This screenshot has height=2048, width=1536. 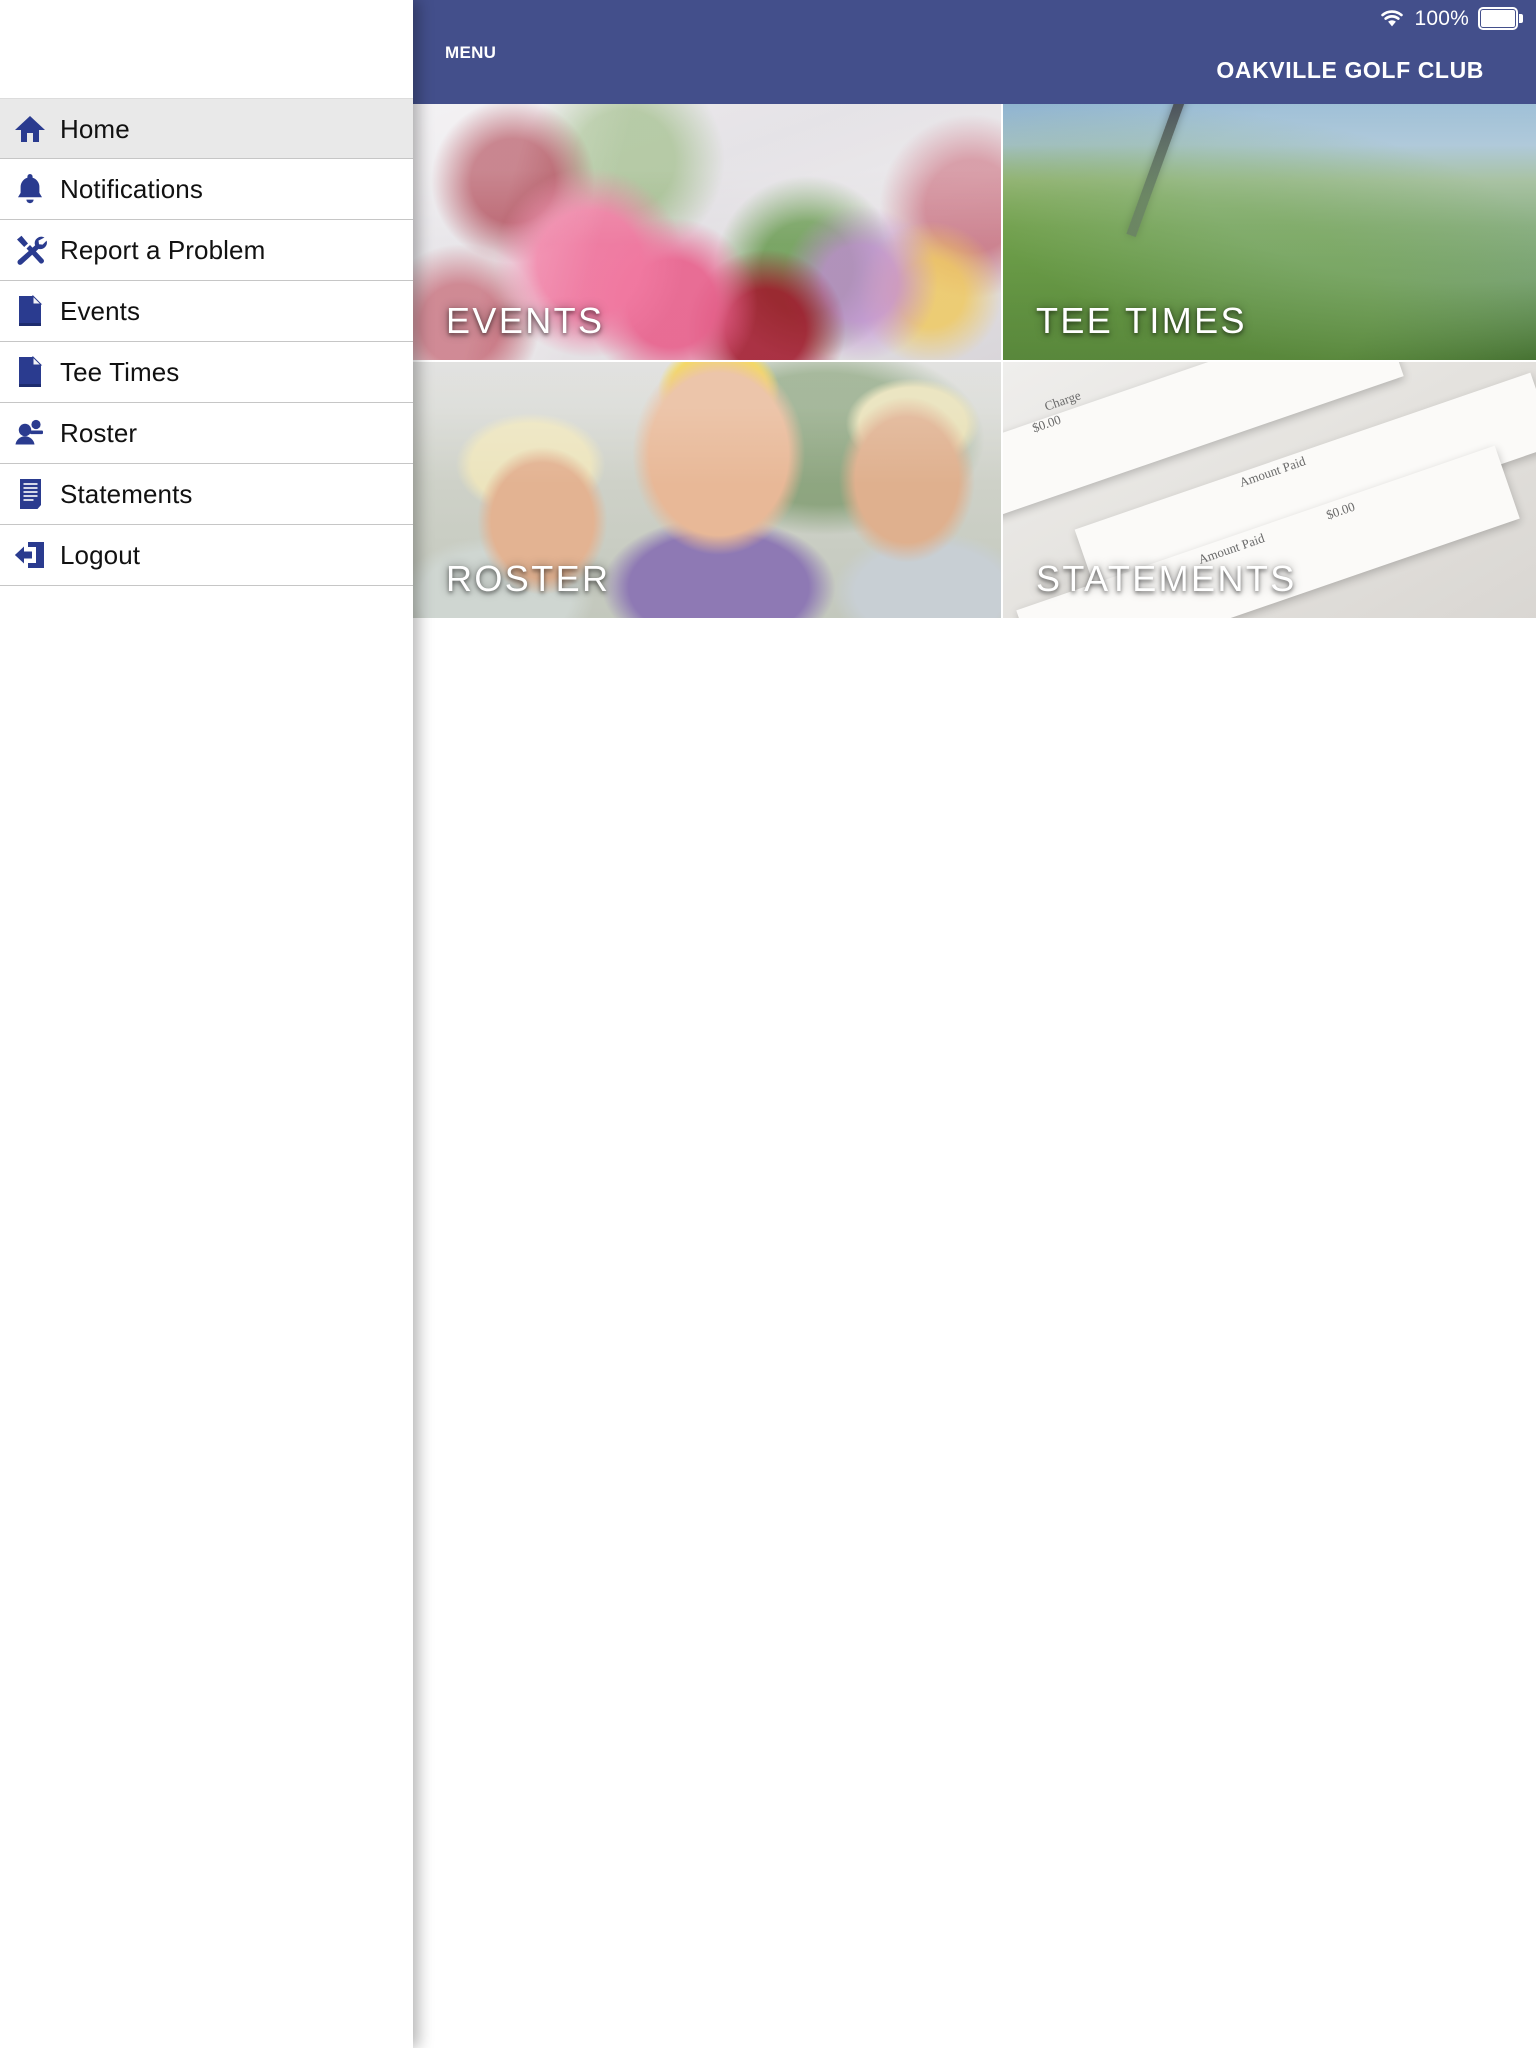 What do you see at coordinates (30, 189) in the screenshot?
I see `bell-icon` at bounding box center [30, 189].